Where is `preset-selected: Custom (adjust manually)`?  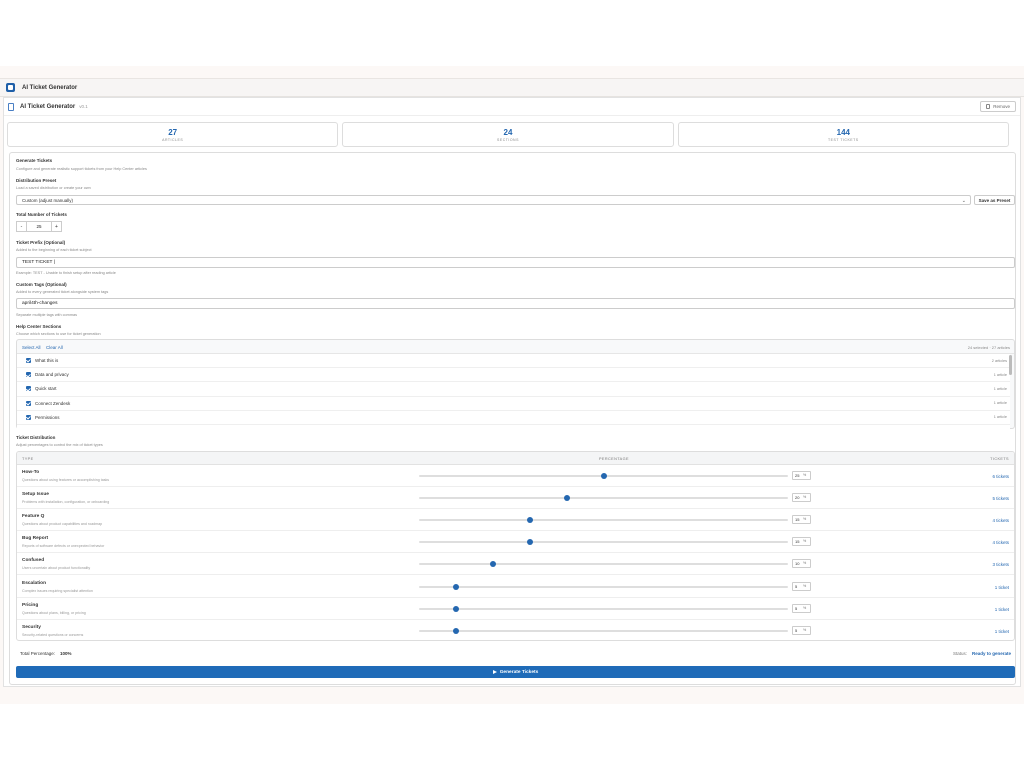 preset-selected: Custom (adjust manually) is located at coordinates (48, 200).